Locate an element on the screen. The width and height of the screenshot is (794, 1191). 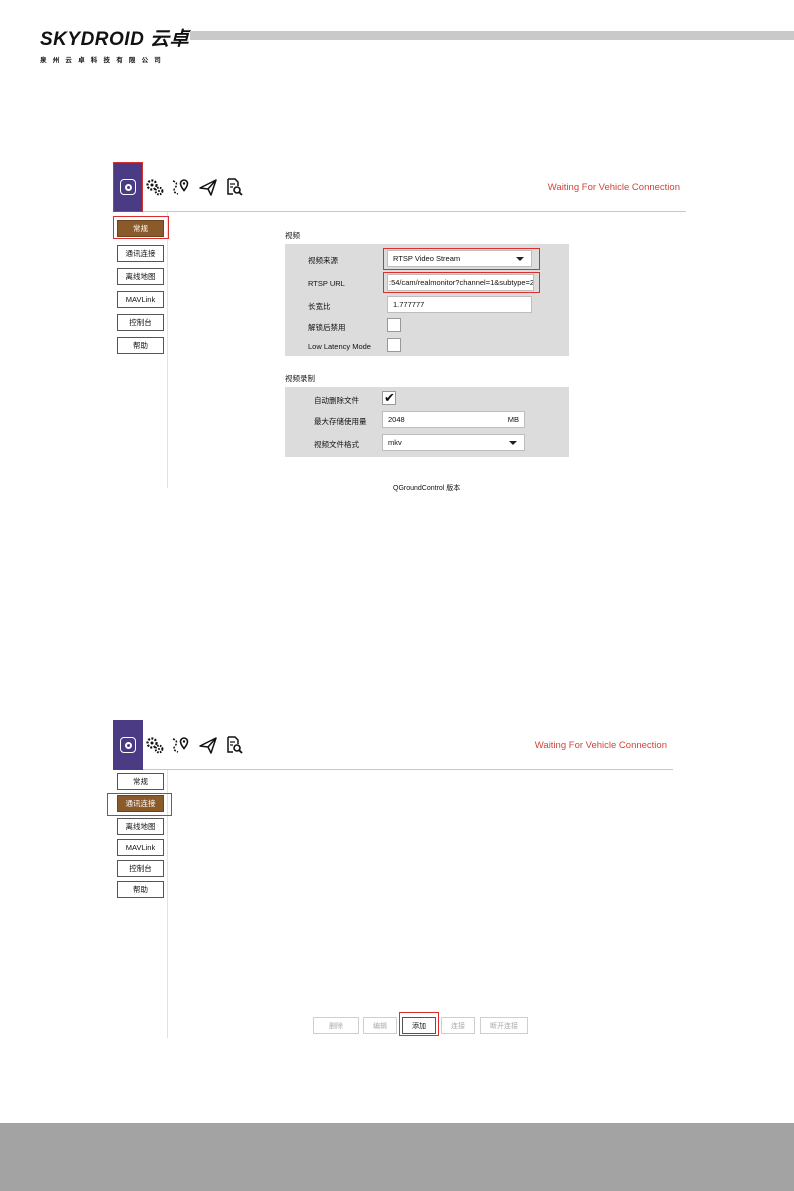
rtsp-url-label: RTSP URL is located at coordinates (326, 283).